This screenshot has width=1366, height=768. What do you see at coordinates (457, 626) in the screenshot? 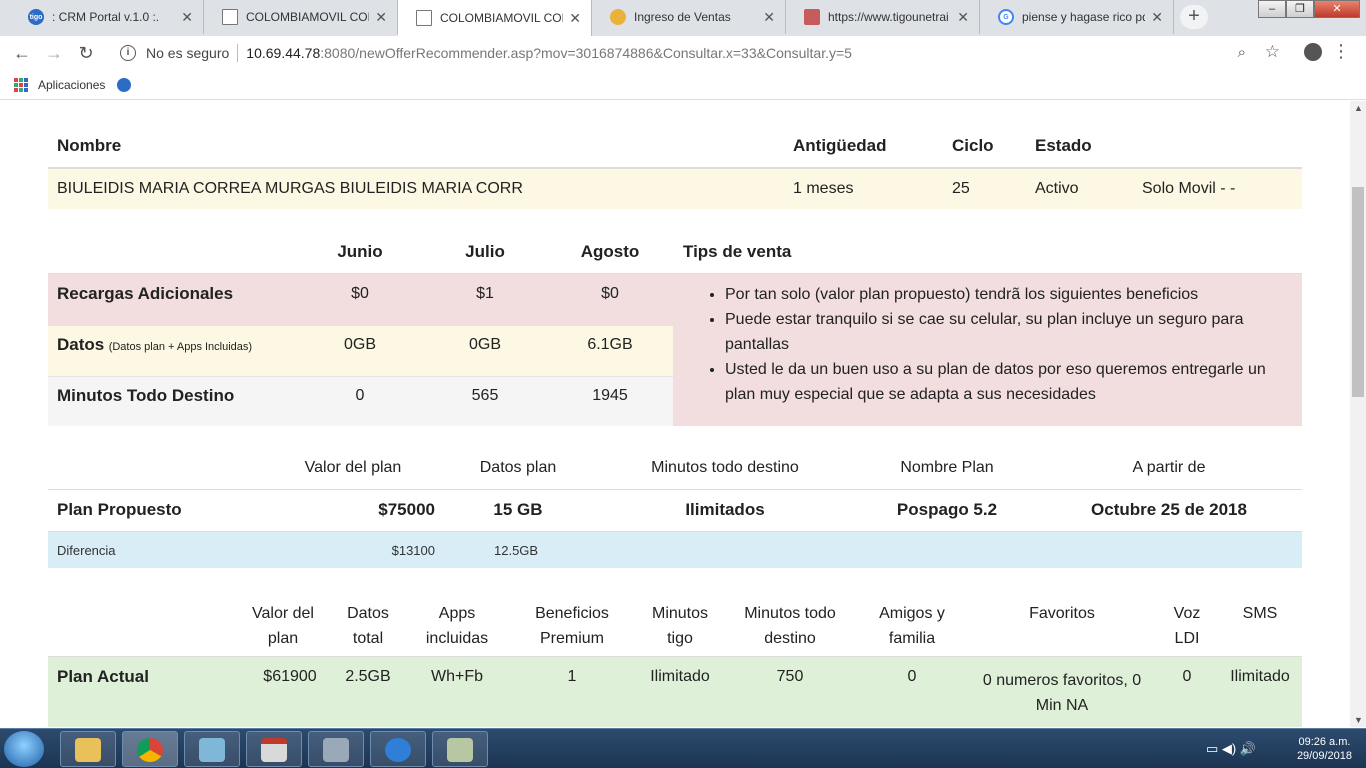
I see `column-header: Apps incluidas` at bounding box center [457, 626].